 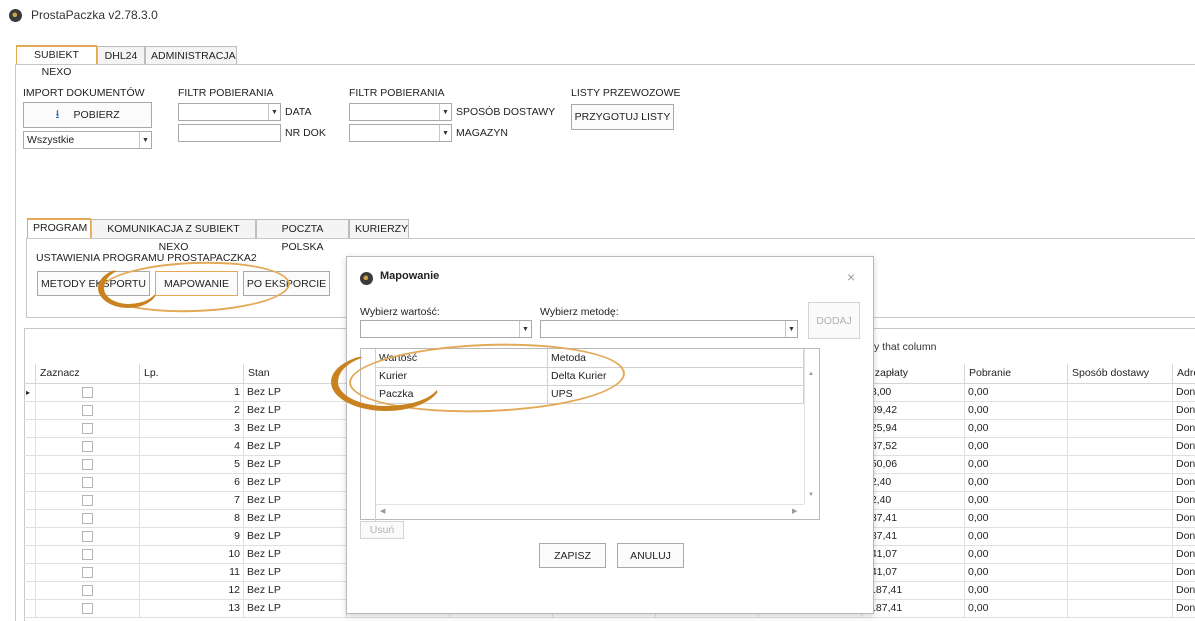 What do you see at coordinates (196, 283) in the screenshot?
I see `mapping-button: MAPOWANIE` at bounding box center [196, 283].